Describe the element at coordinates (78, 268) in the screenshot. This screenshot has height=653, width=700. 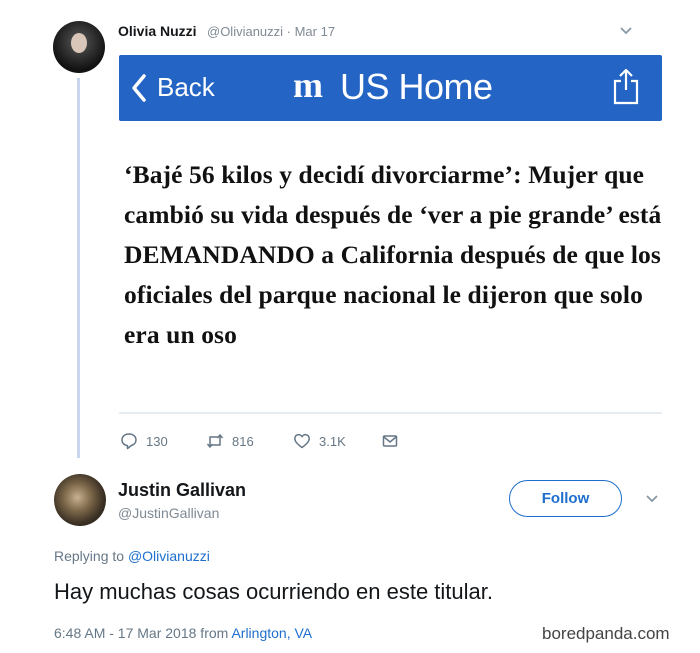
I see `thread-line` at that location.